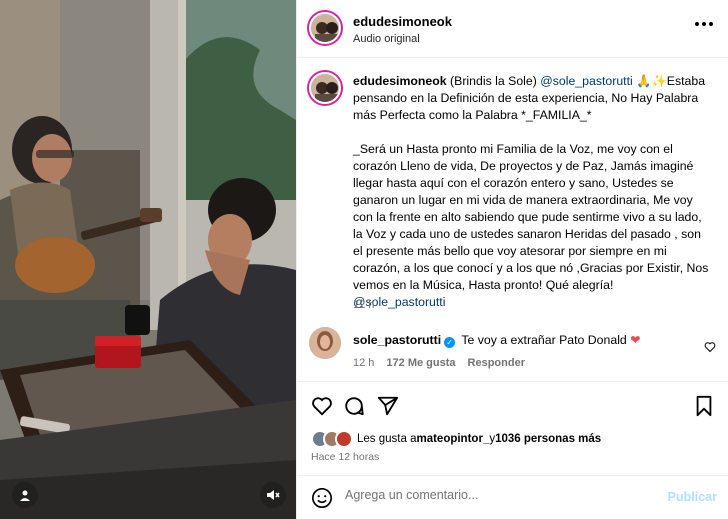  I want to click on comment-text: Te voy a extrañar Pato Donald, so click(544, 340).